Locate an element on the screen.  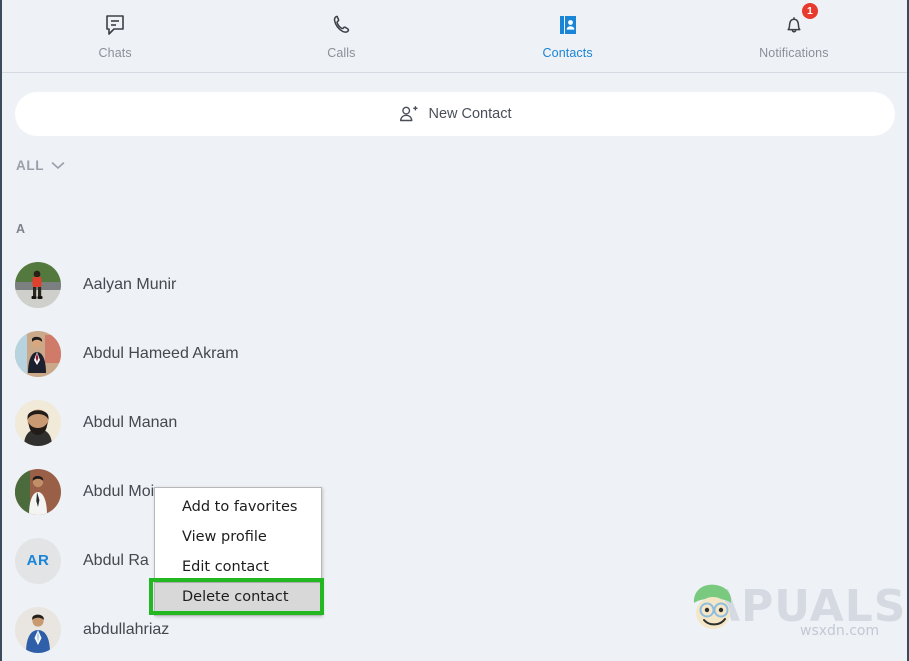
nav-tab-calls-label: Calls is located at coordinates (341, 53).